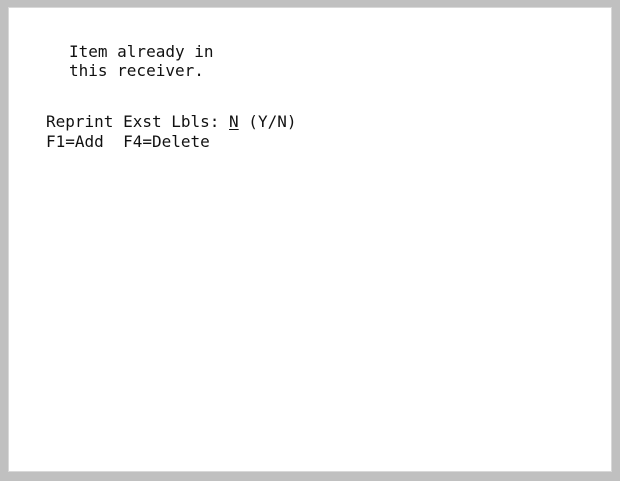 The width and height of the screenshot is (620, 481). I want to click on reprint-labels-hint: (Y/N), so click(267, 121).